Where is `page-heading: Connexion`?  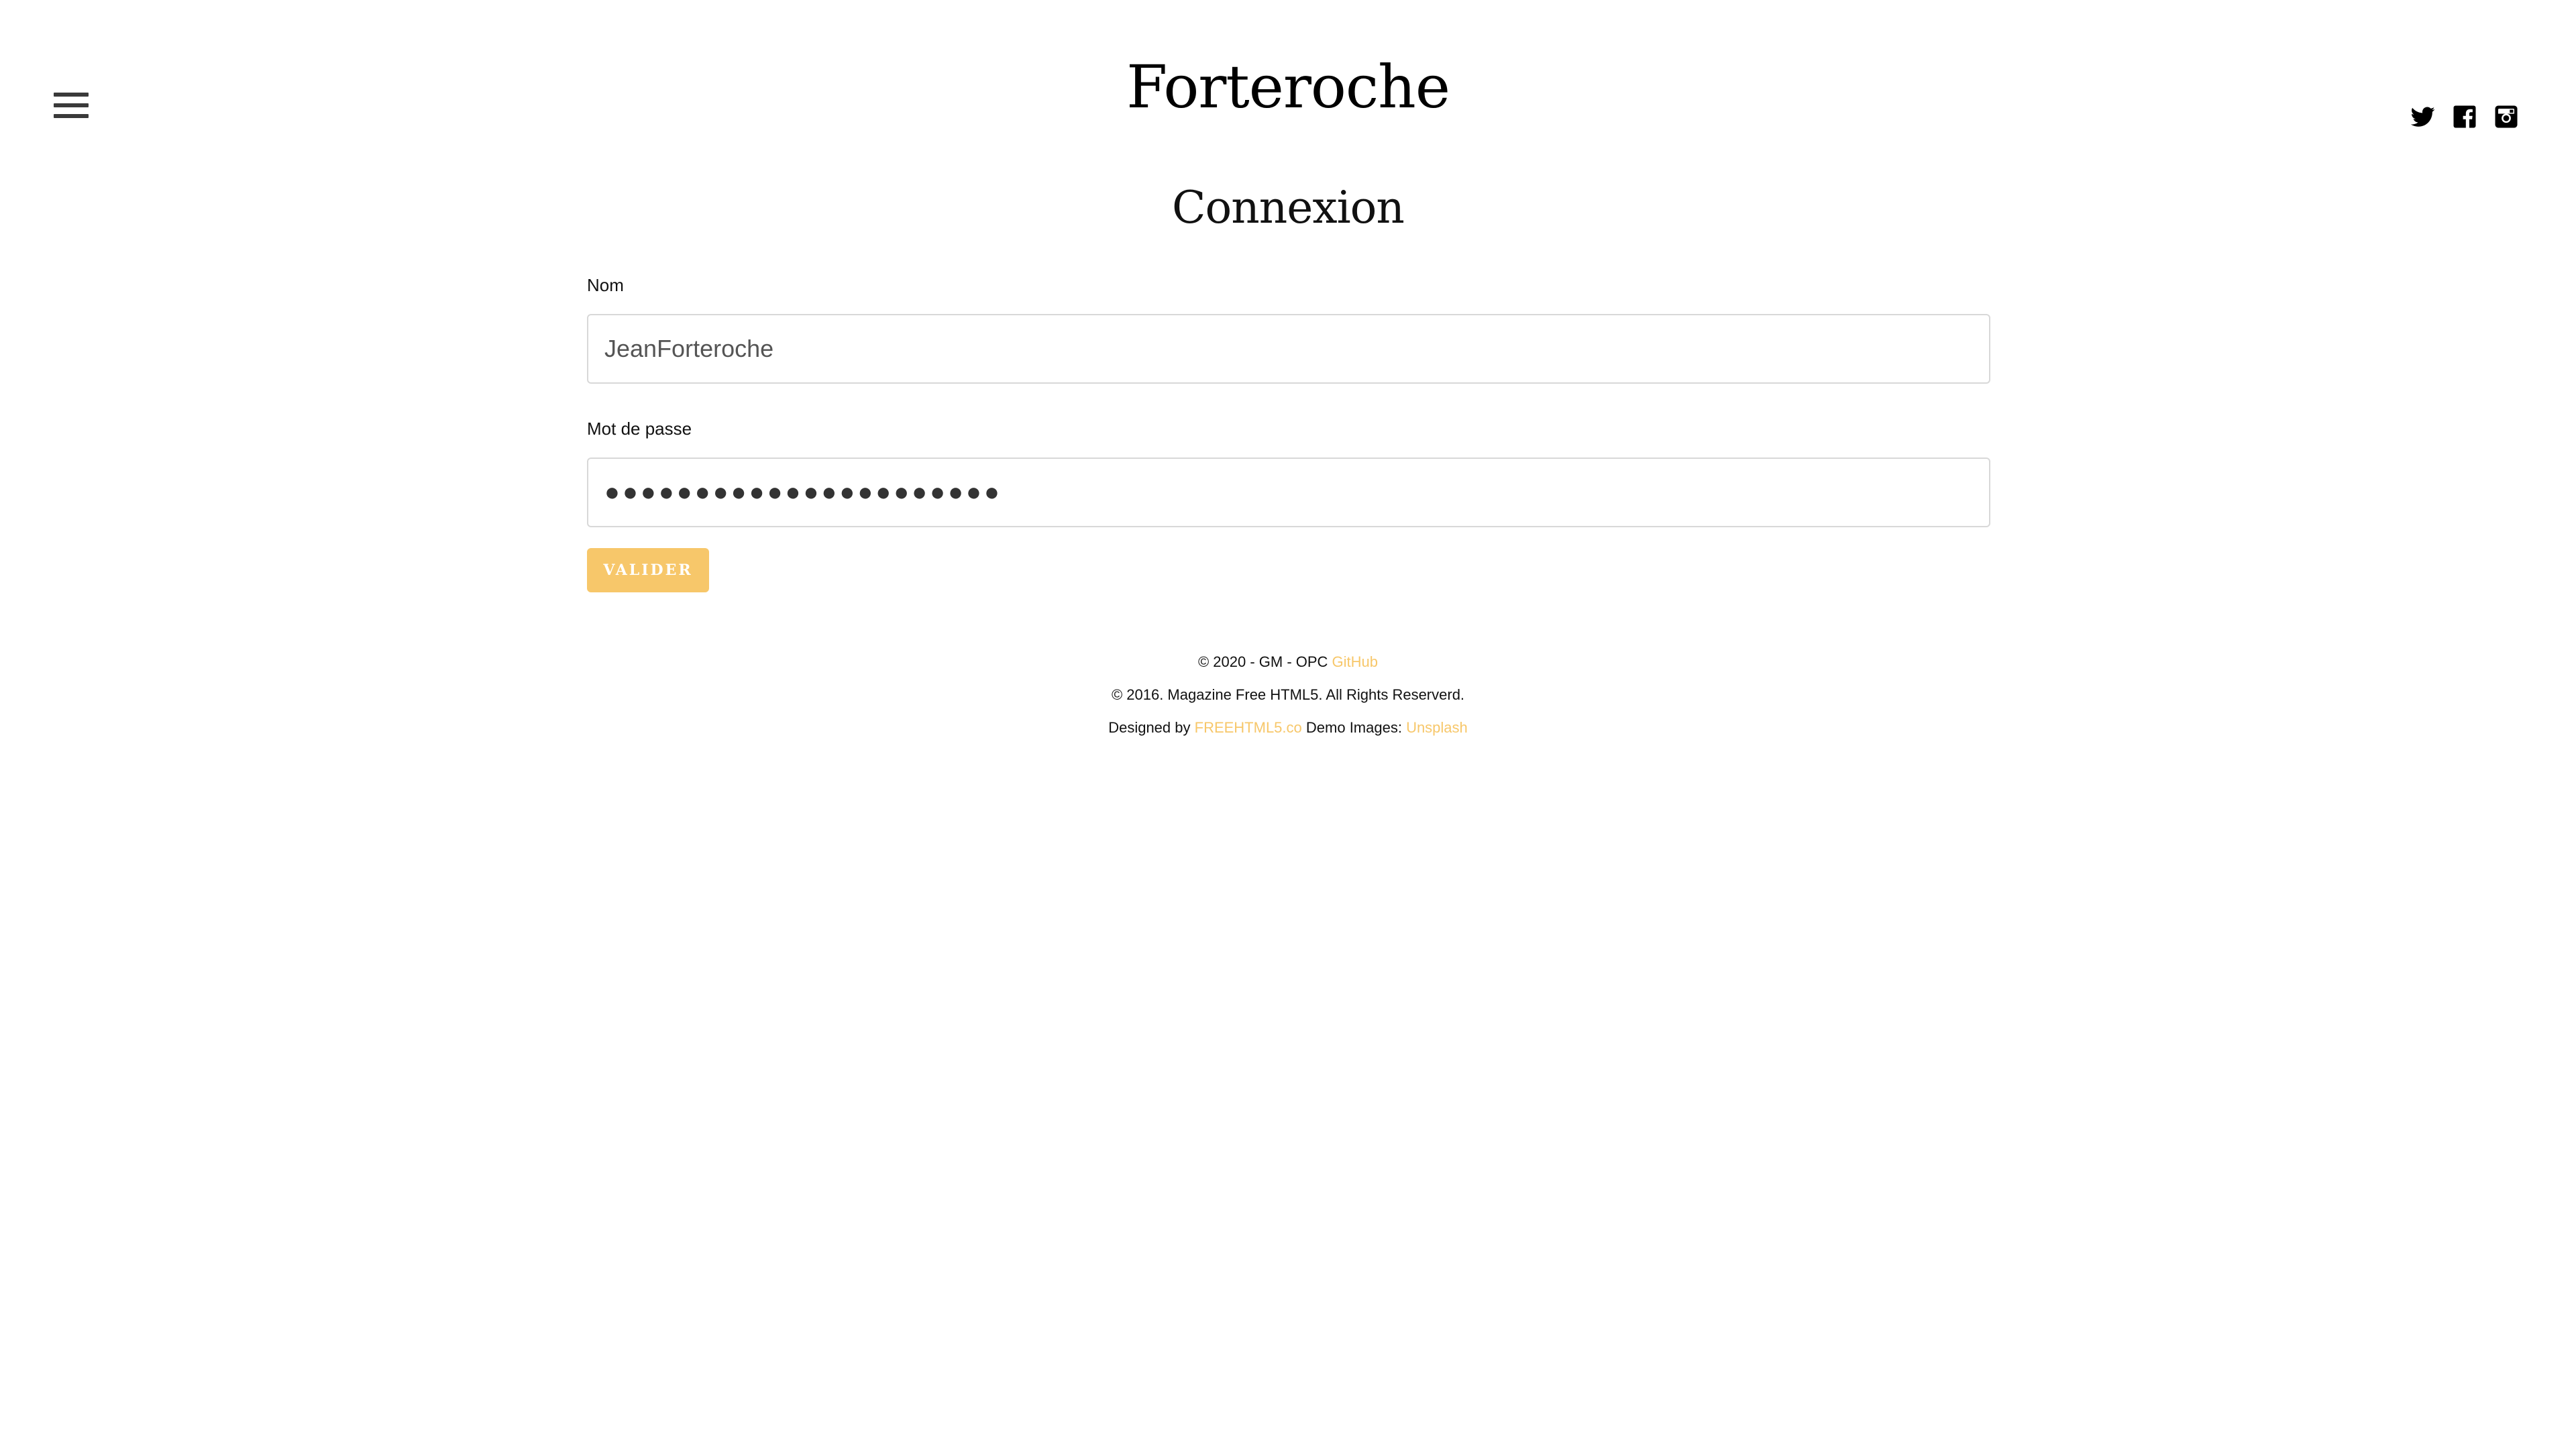 page-heading: Connexion is located at coordinates (1288, 207).